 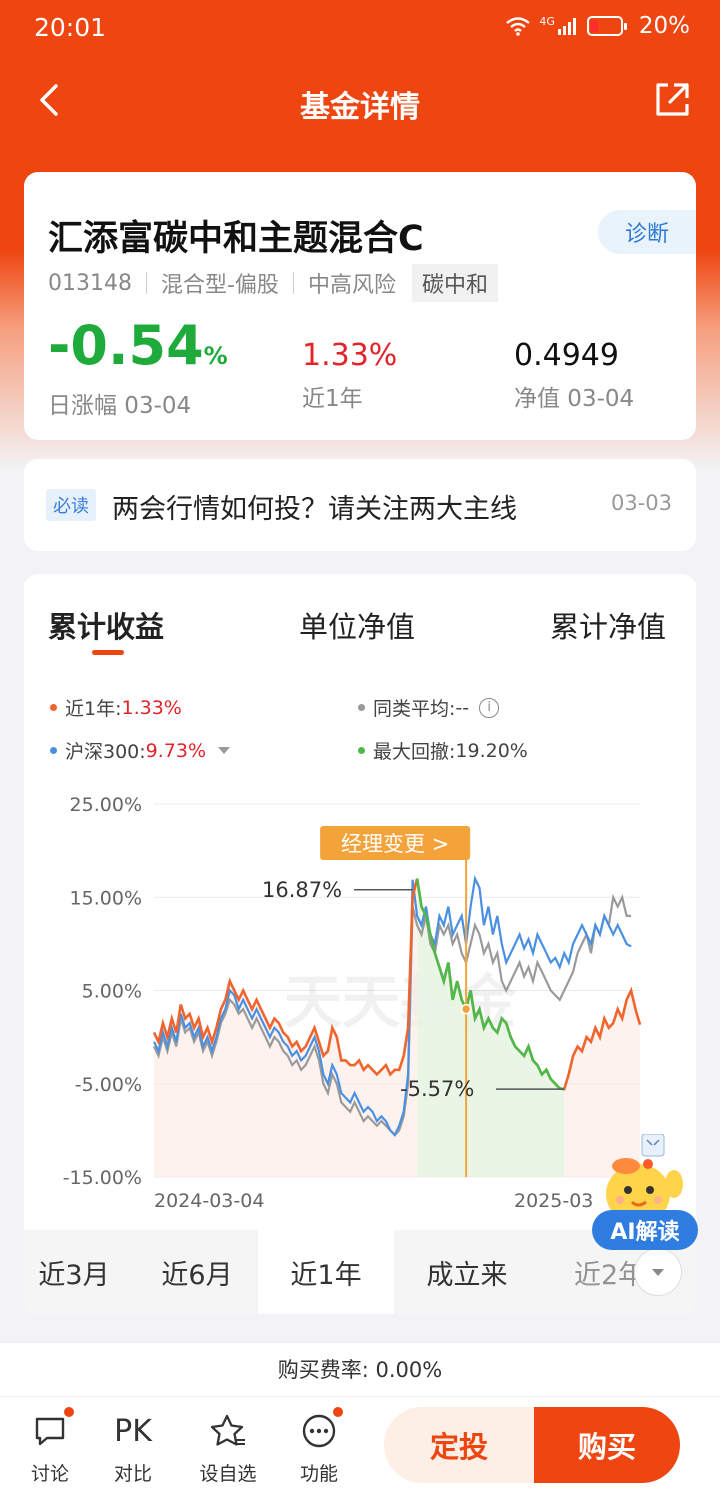 What do you see at coordinates (553, 1201) in the screenshot?
I see `x-tick-label: 2025-03` at bounding box center [553, 1201].